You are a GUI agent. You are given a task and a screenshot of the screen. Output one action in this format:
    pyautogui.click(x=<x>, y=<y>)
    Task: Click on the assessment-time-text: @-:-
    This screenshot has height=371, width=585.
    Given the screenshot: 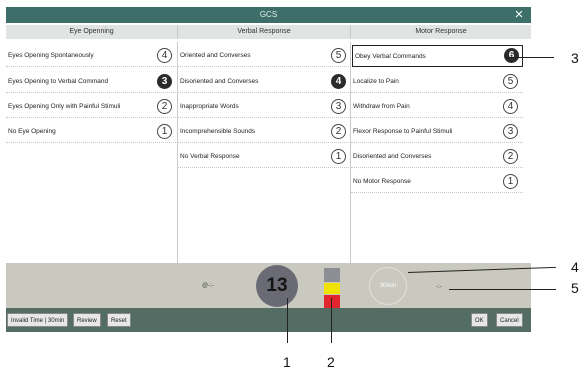 What is the action you would take?
    pyautogui.click(x=208, y=286)
    